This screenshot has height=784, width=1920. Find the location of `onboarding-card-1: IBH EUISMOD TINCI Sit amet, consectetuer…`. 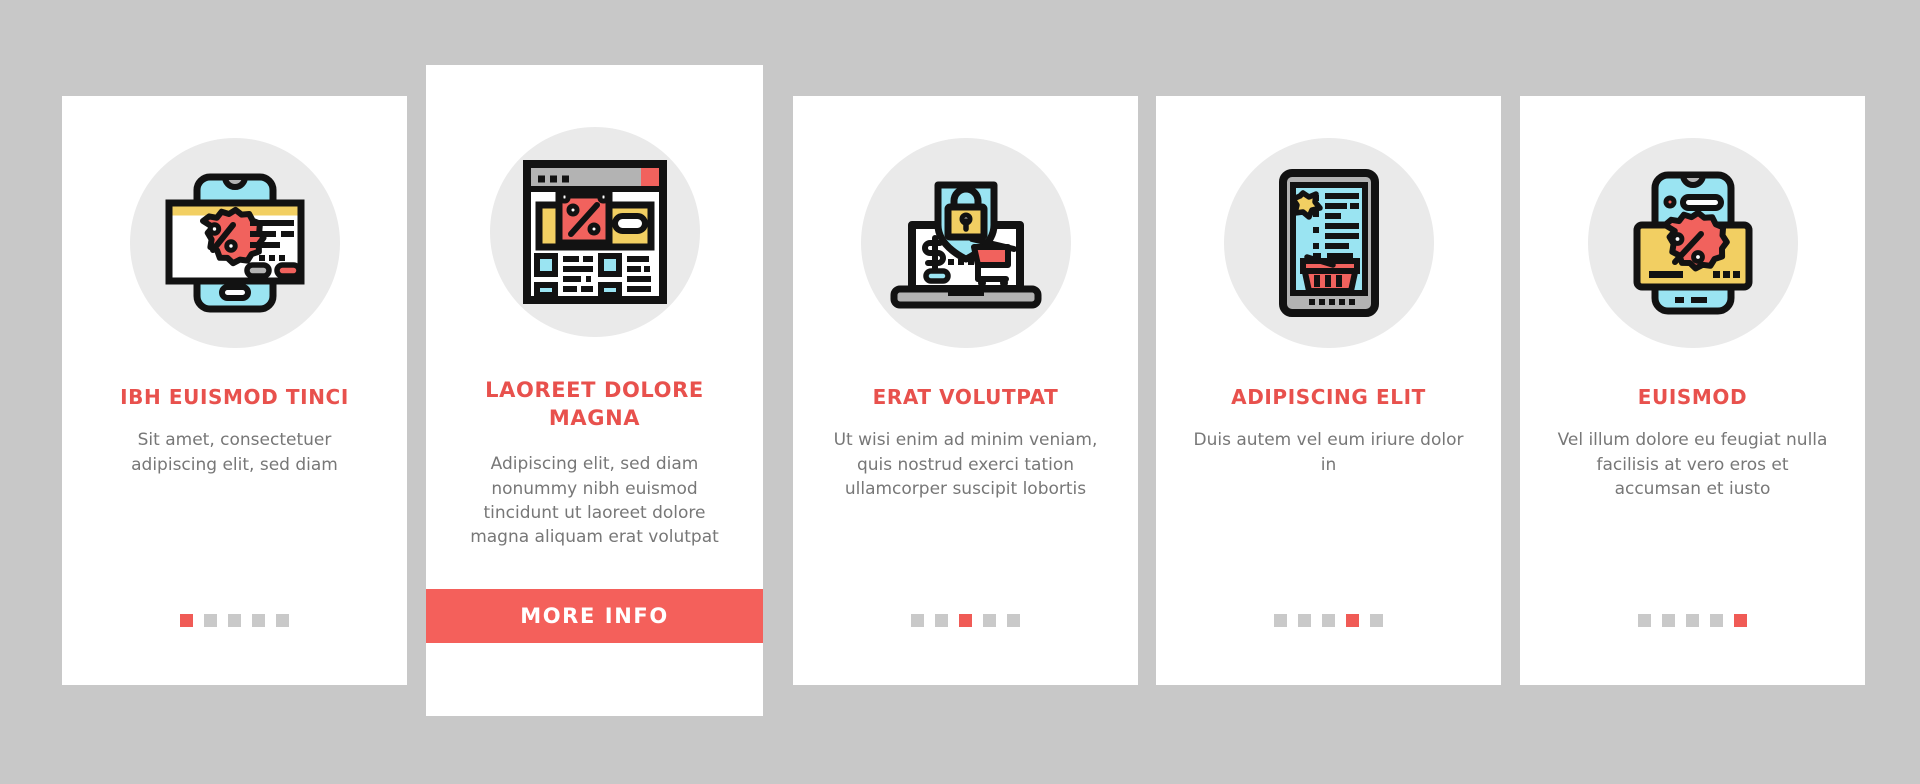

onboarding-card-1: IBH EUISMOD TINCI Sit amet, consectetuer… is located at coordinates (234, 390).